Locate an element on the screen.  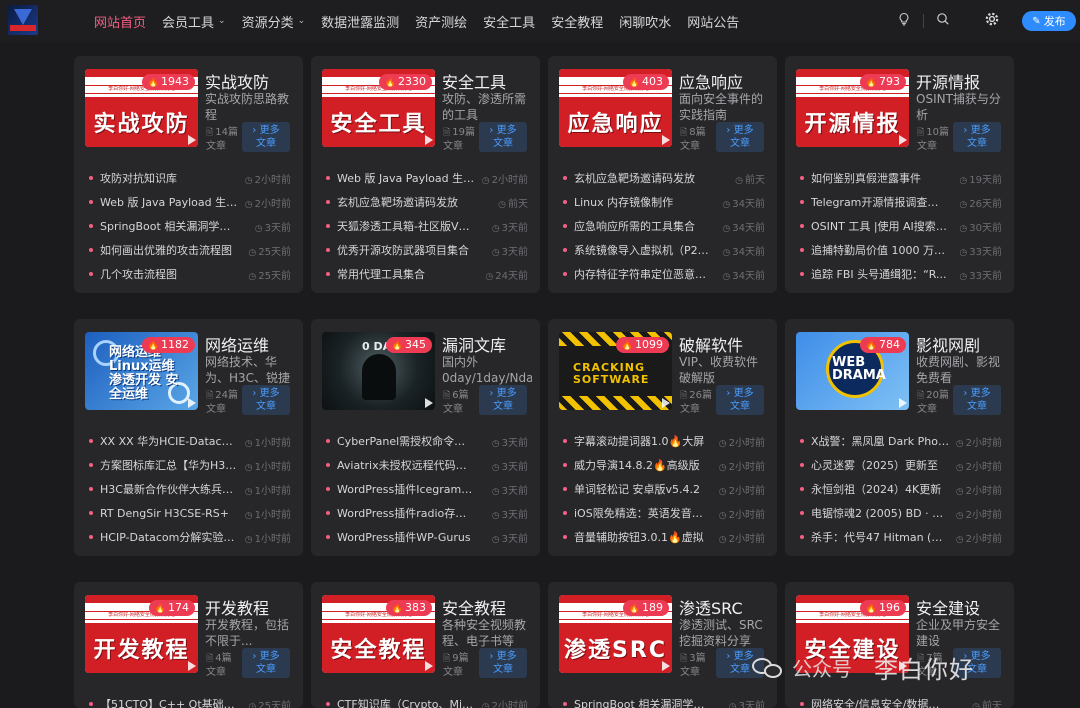
list-item: 优秀开源攻防武器项目集合 ◷ 3天前 is located at coordinates (425, 250).